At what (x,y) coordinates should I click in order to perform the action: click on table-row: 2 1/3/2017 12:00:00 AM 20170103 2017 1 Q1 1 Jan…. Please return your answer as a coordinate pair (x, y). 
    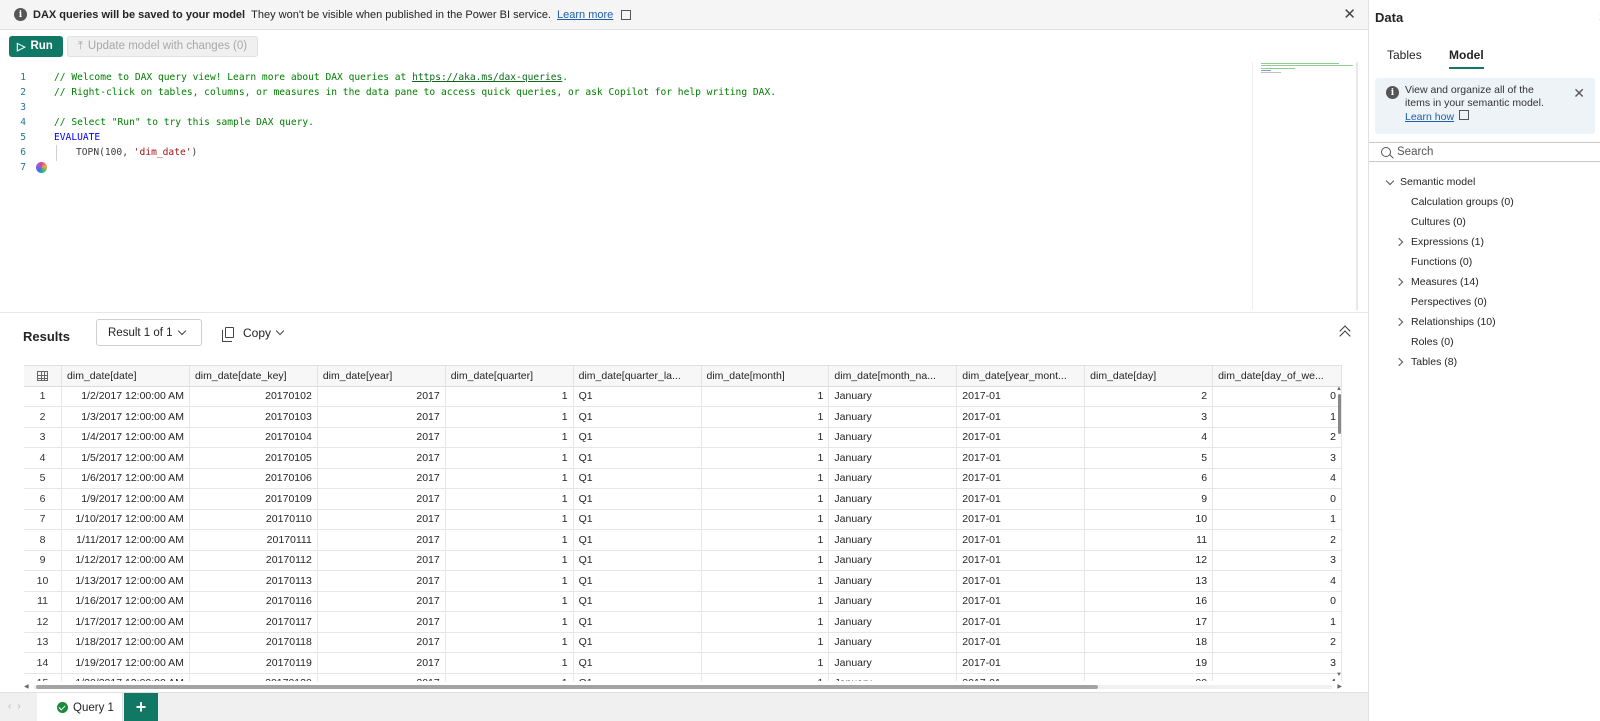
    Looking at the image, I should click on (683, 417).